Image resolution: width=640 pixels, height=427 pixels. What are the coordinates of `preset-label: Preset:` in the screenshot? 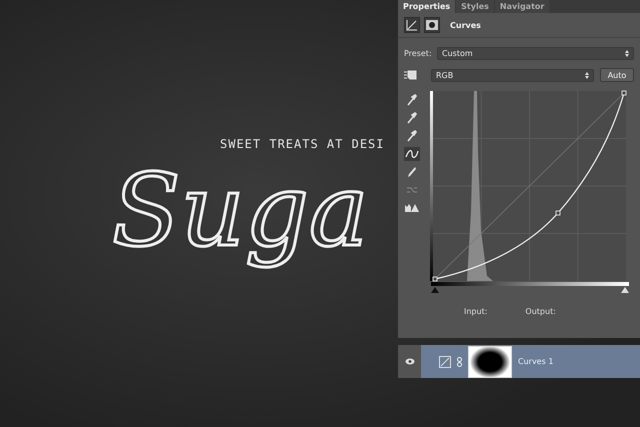 It's located at (417, 53).